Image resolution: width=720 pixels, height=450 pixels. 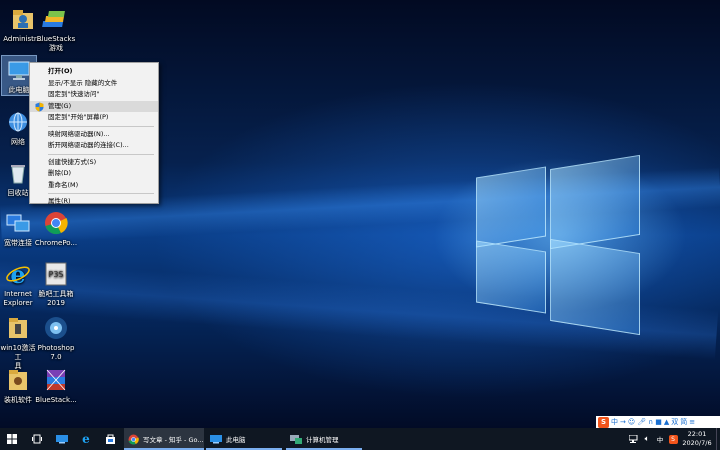 I want to click on network-icon, so click(x=18, y=122).